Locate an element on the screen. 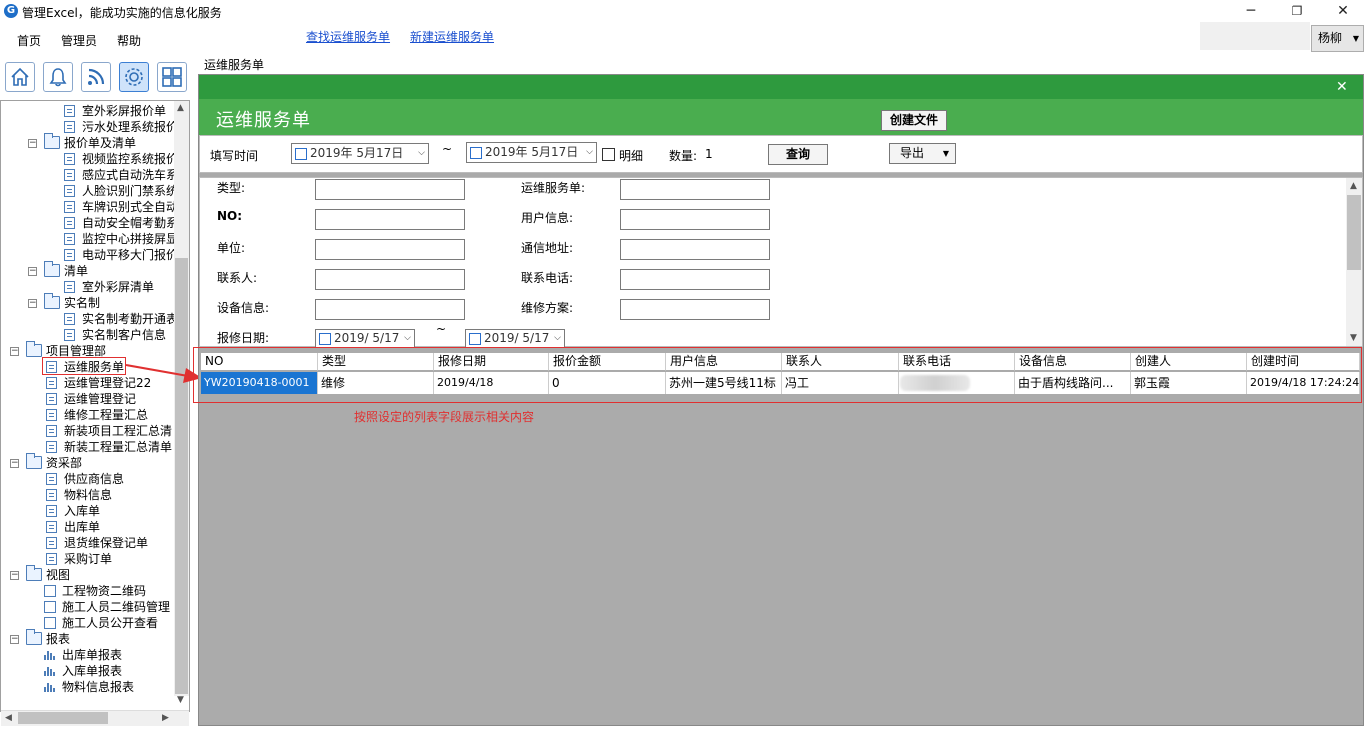  tree-node: 物料信息 is located at coordinates (87, 495).